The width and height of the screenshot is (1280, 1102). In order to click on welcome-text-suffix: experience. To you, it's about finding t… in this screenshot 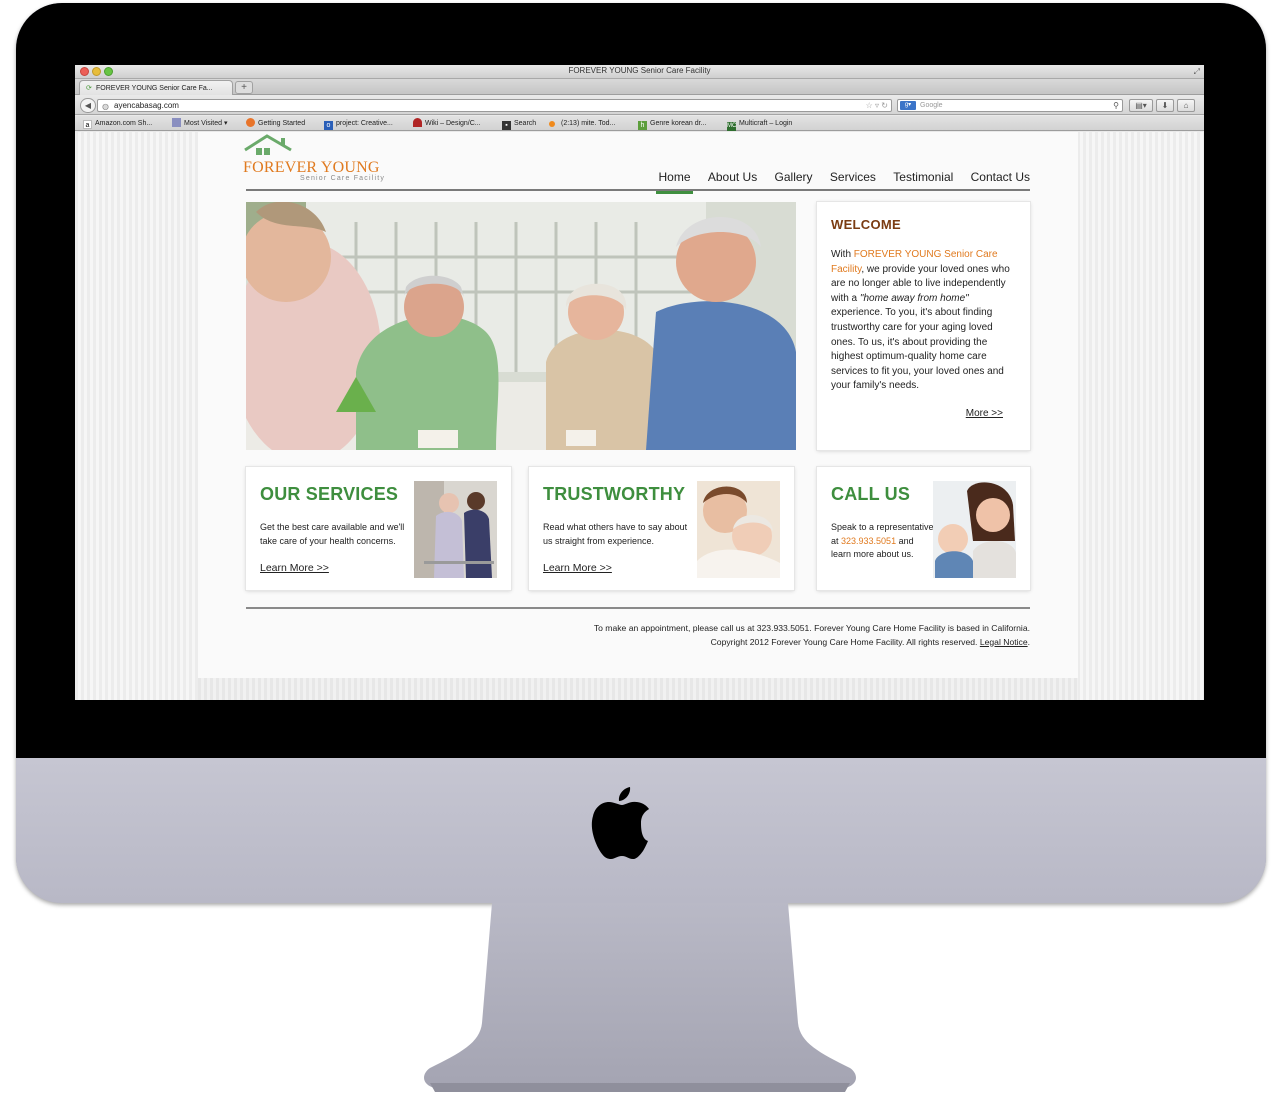, I will do `click(917, 349)`.